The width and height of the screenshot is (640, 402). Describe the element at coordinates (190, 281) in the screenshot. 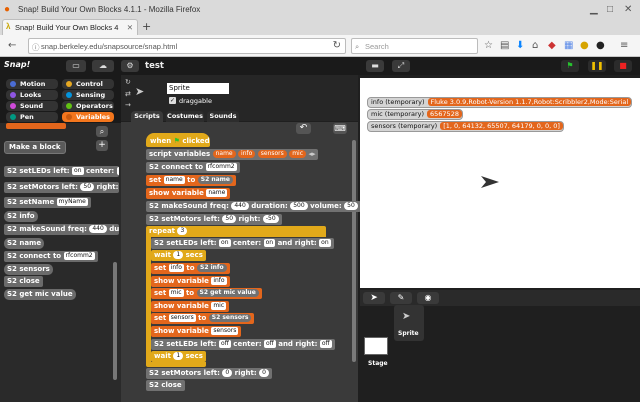

I see `show-variable-info-block: show variable info` at that location.